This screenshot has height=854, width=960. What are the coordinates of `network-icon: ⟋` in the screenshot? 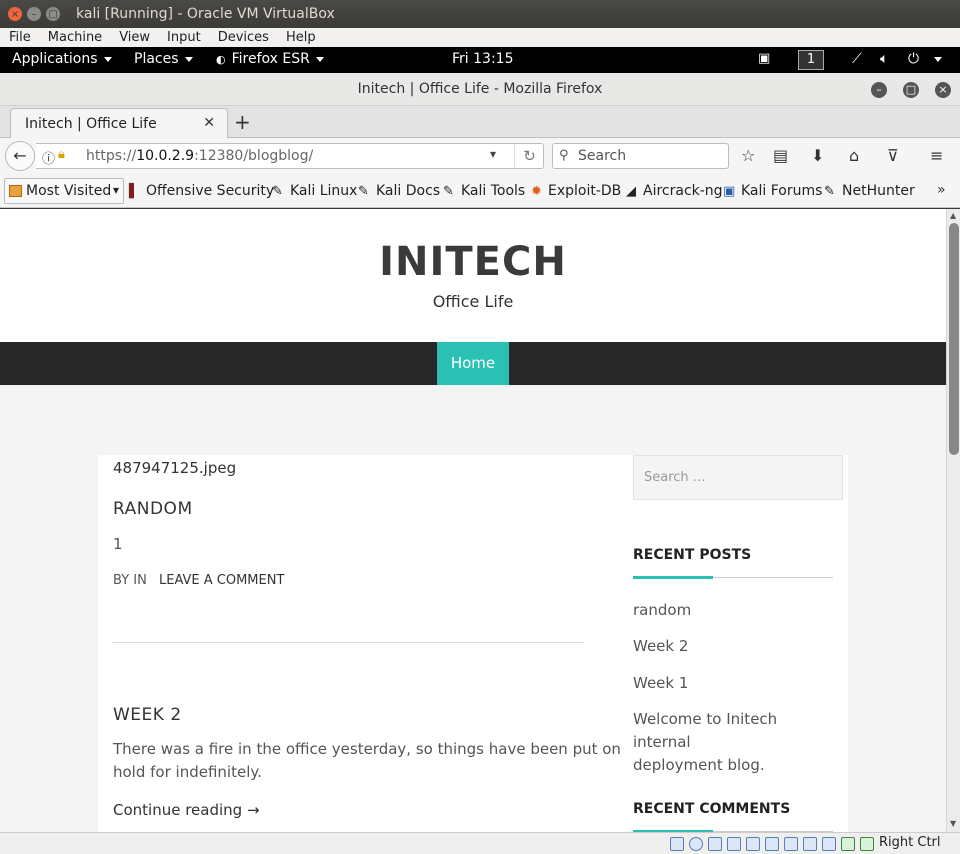 It's located at (857, 59).